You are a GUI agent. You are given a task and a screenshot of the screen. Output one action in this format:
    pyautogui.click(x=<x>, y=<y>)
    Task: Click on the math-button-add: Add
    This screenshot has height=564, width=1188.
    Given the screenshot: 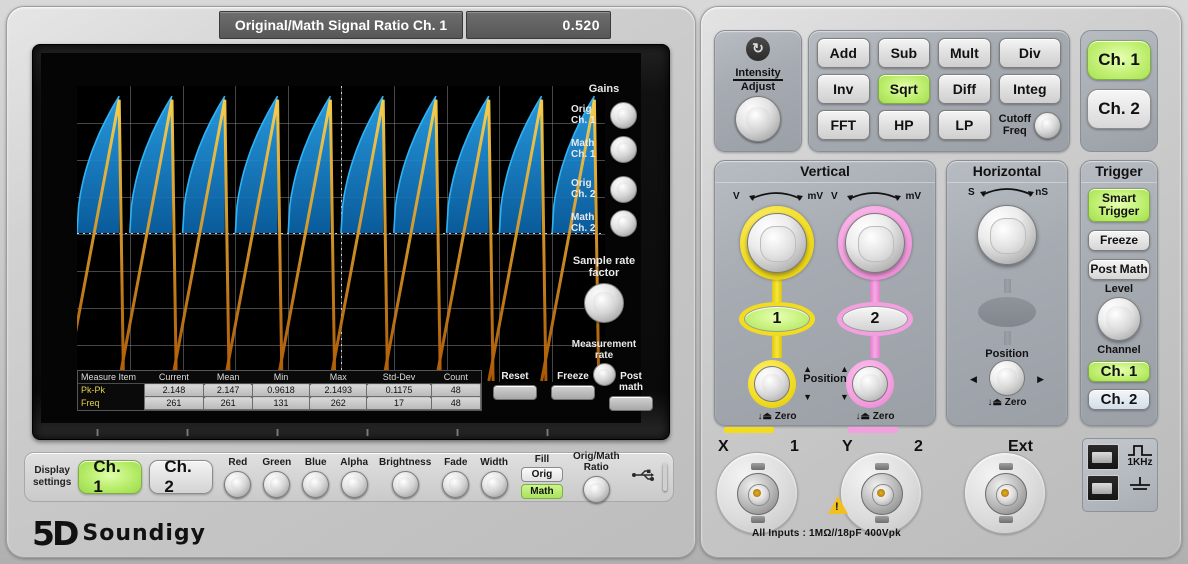 What is the action you would take?
    pyautogui.click(x=843, y=53)
    